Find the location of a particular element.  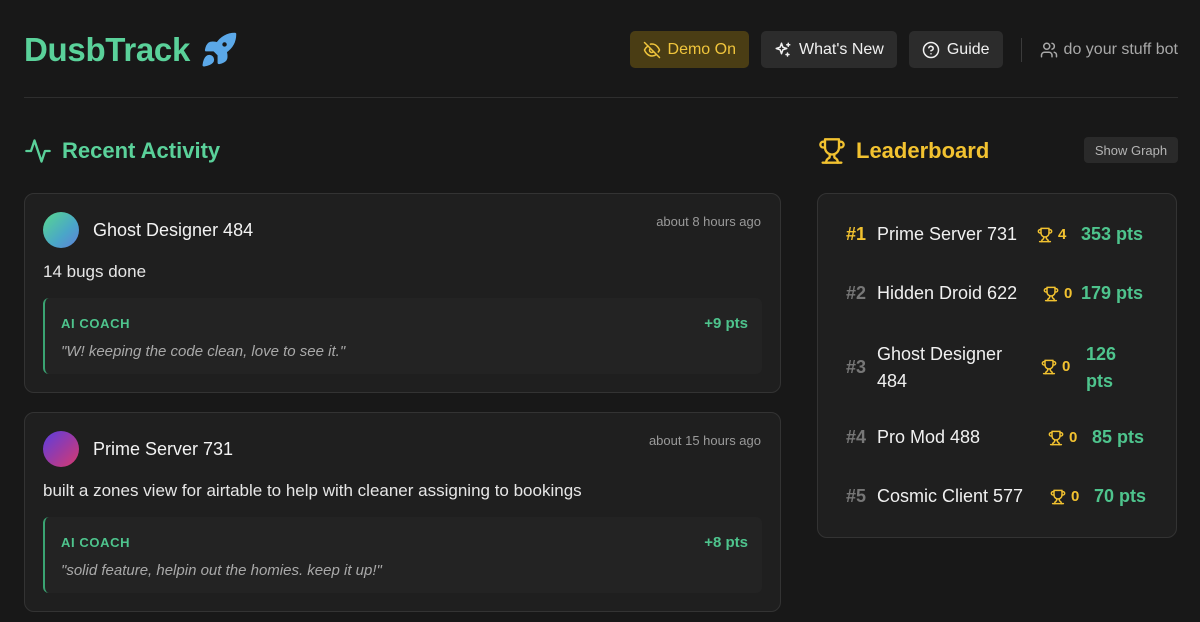

user-name: do your stuff bot is located at coordinates (1120, 49).